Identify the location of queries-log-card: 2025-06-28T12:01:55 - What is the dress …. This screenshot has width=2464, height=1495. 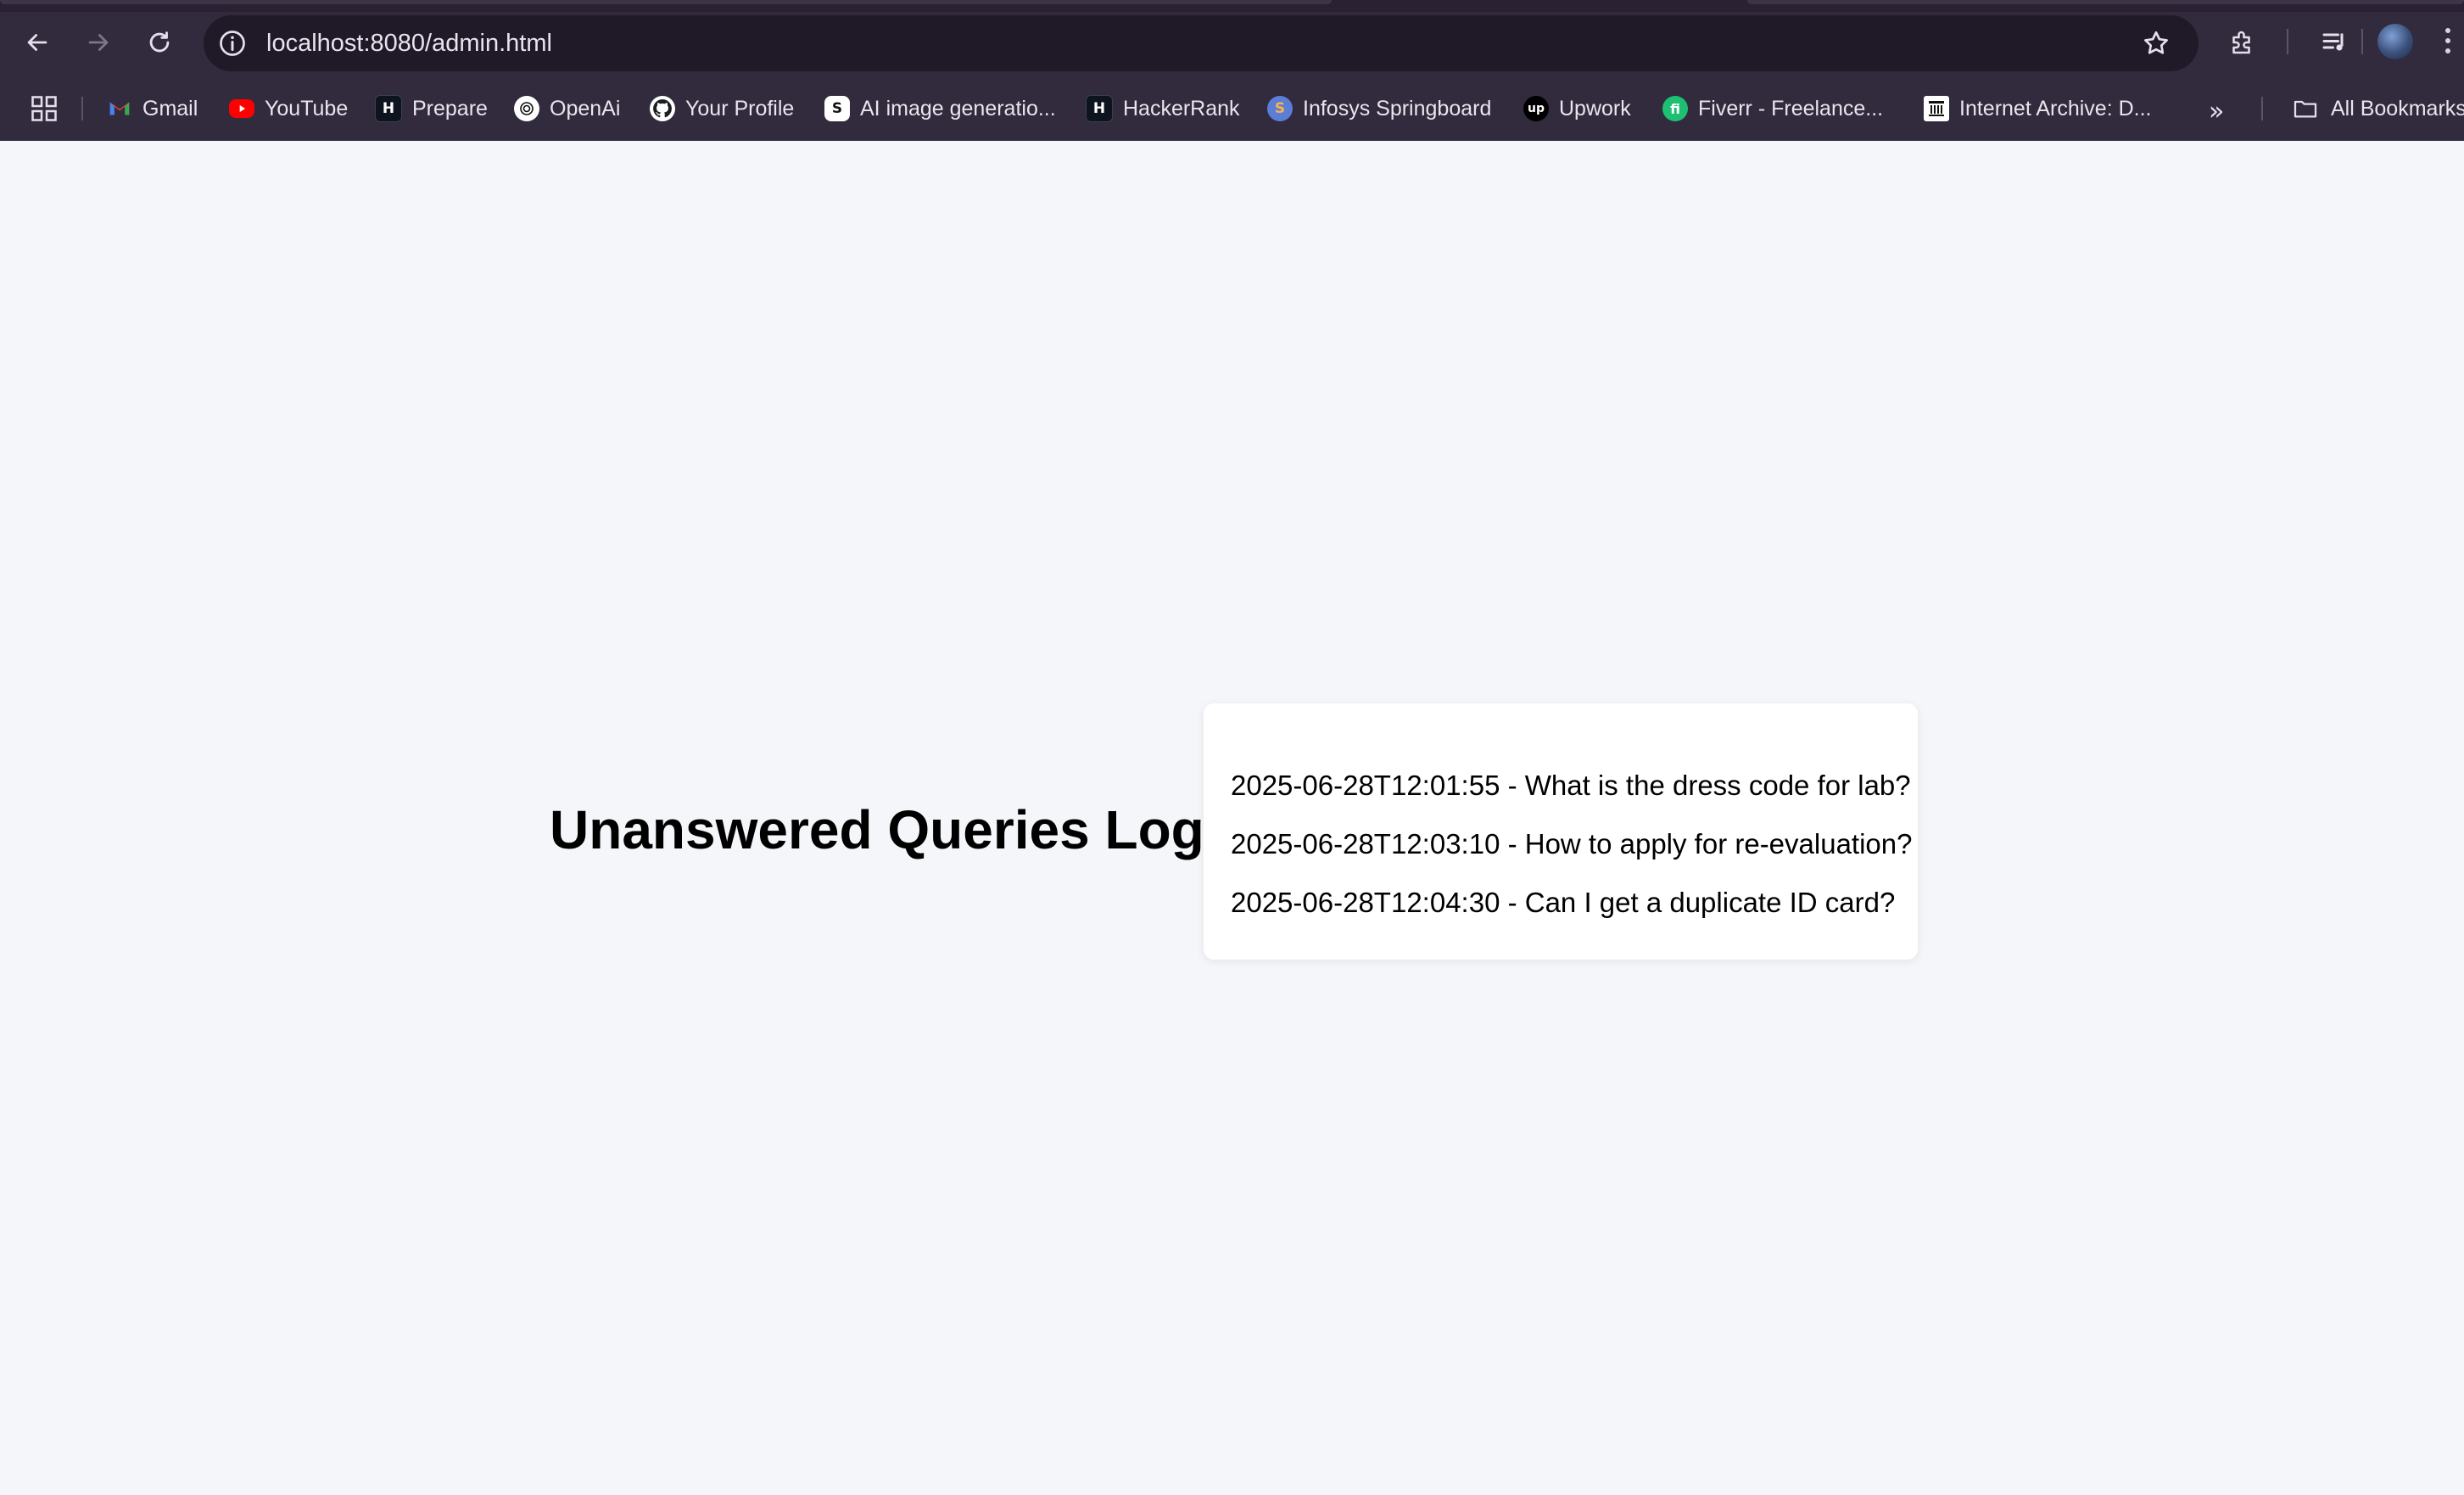
(1561, 831).